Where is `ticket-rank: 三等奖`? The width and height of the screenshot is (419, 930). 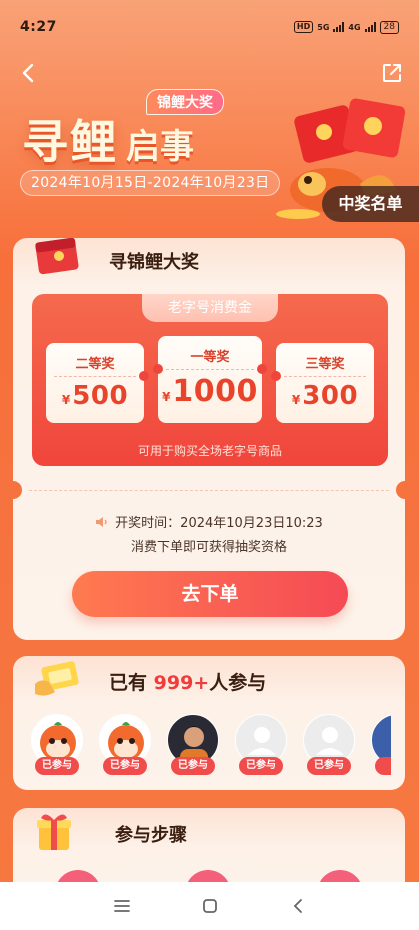
ticket-rank: 三等奖 is located at coordinates (325, 364).